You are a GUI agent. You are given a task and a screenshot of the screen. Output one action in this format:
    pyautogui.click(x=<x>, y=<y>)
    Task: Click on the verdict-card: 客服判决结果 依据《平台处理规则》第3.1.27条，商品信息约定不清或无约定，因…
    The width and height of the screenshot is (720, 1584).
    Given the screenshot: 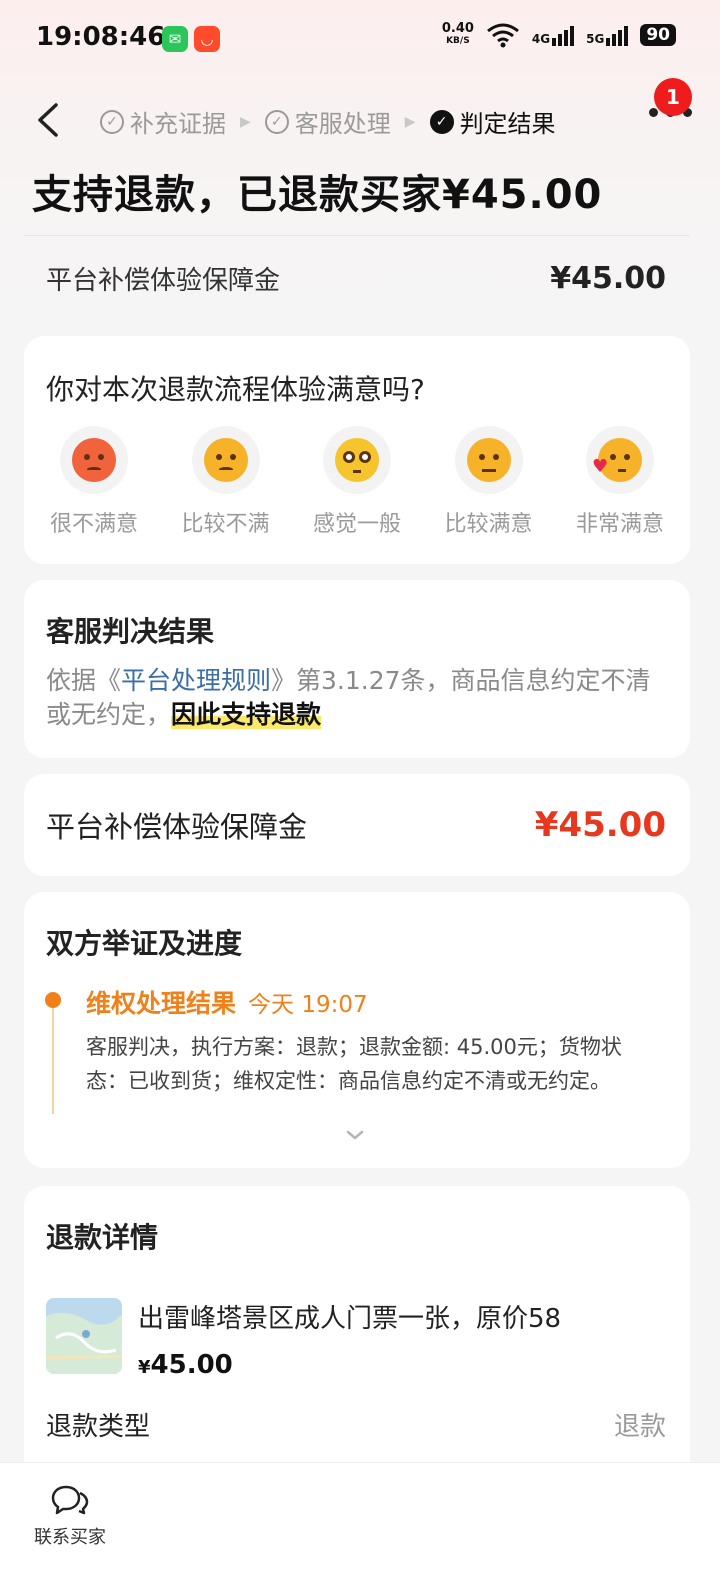 What is the action you would take?
    pyautogui.click(x=357, y=669)
    